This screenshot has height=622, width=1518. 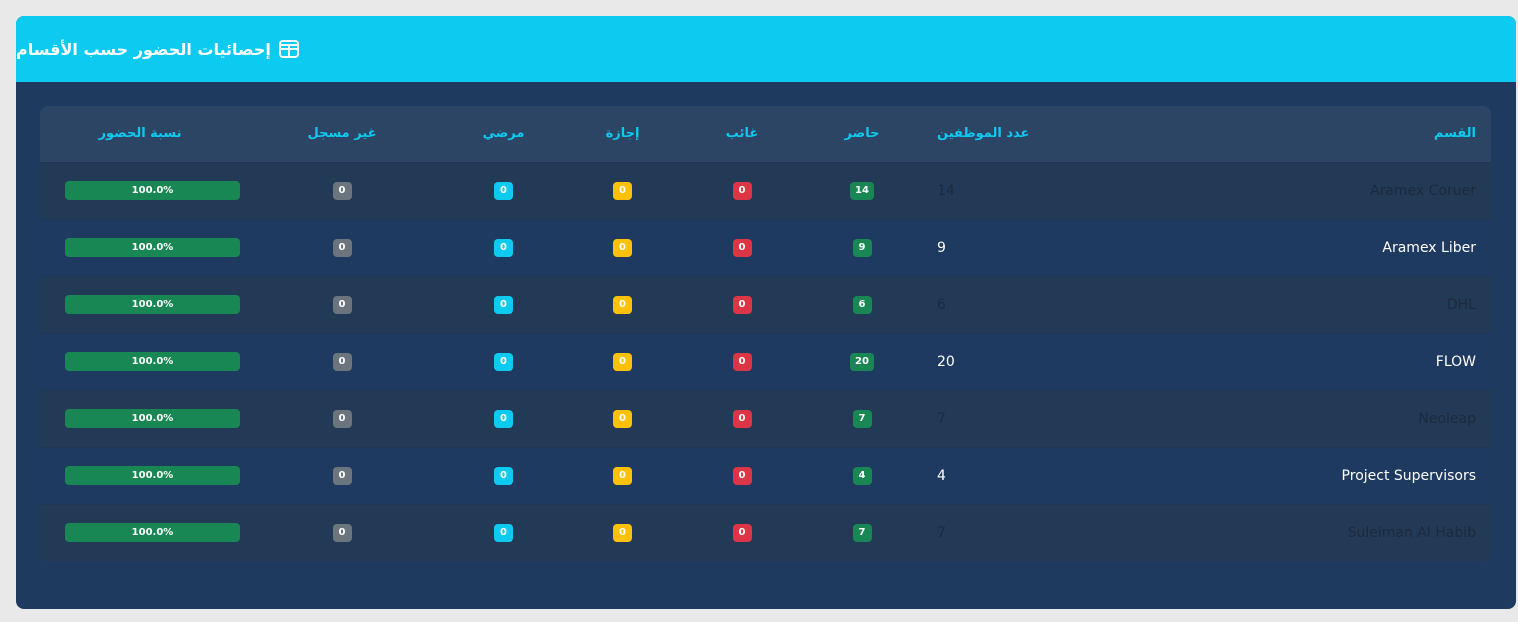 I want to click on present-cell: 4, so click(x=862, y=475).